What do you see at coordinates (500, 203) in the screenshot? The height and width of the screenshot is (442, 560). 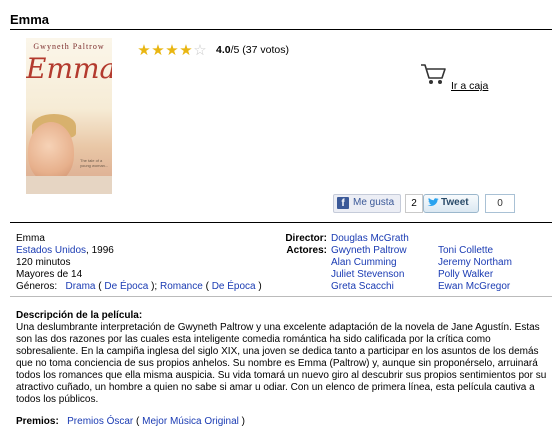 I see `tweet-count: 0` at bounding box center [500, 203].